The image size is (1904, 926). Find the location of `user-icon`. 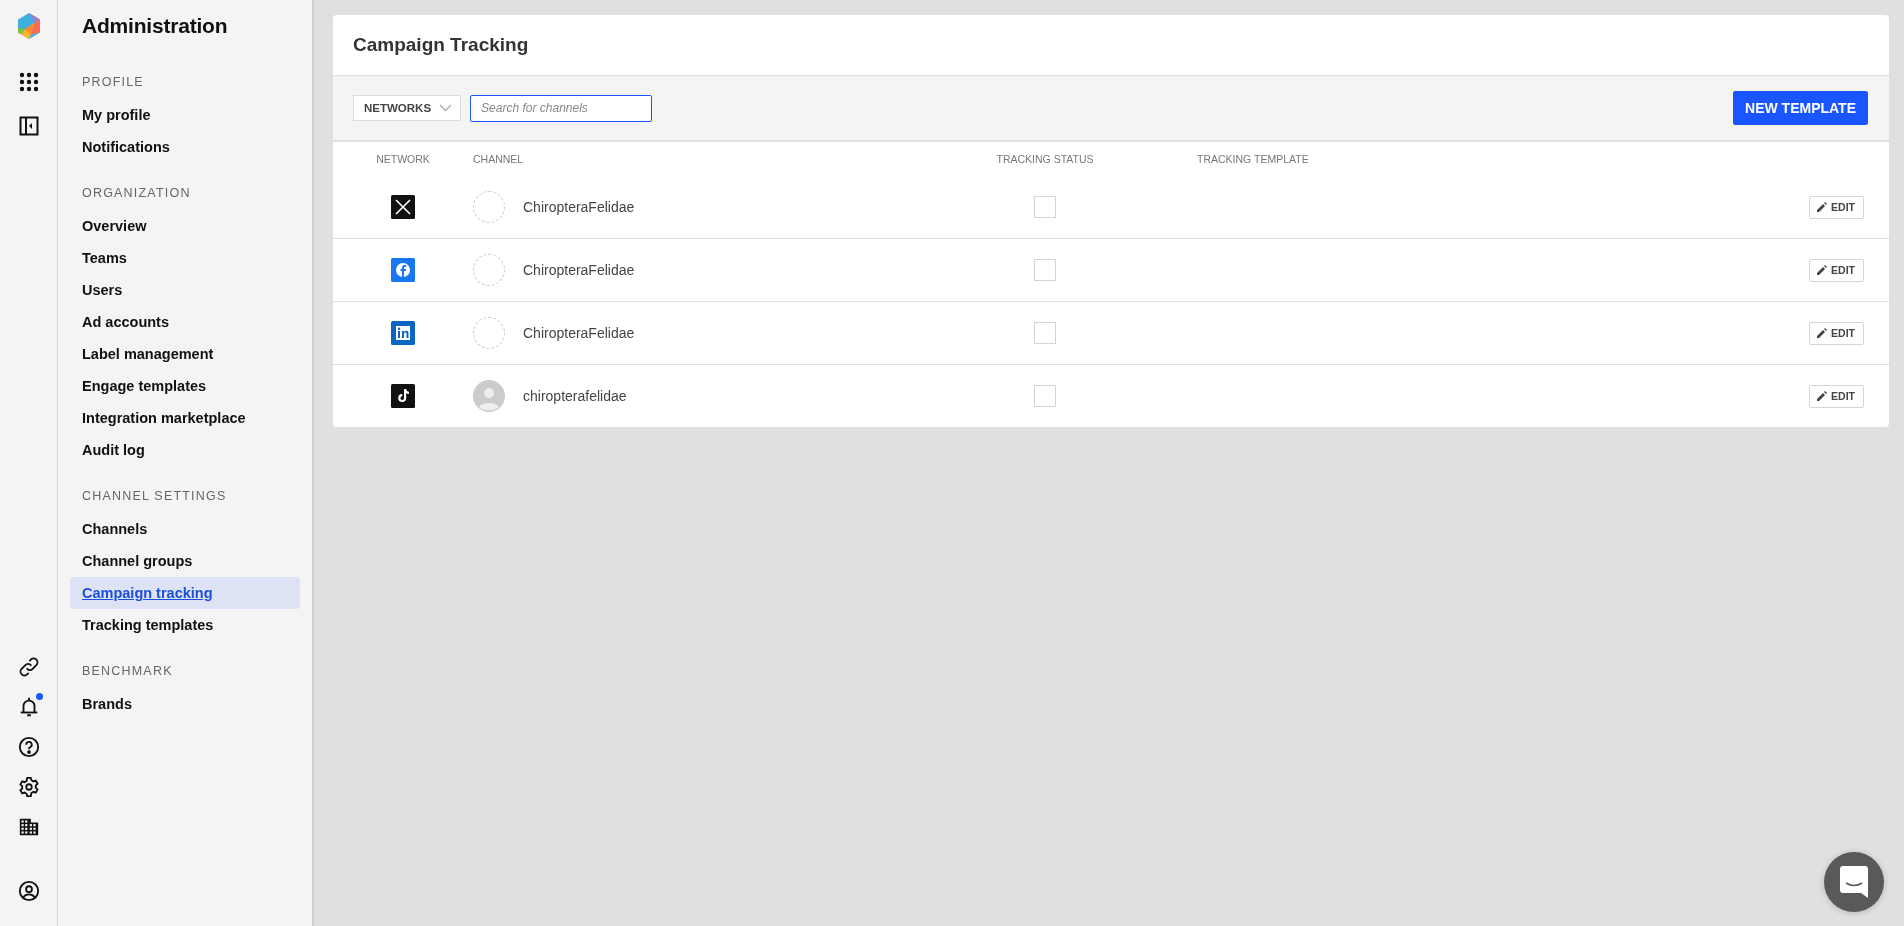

user-icon is located at coordinates (28, 891).